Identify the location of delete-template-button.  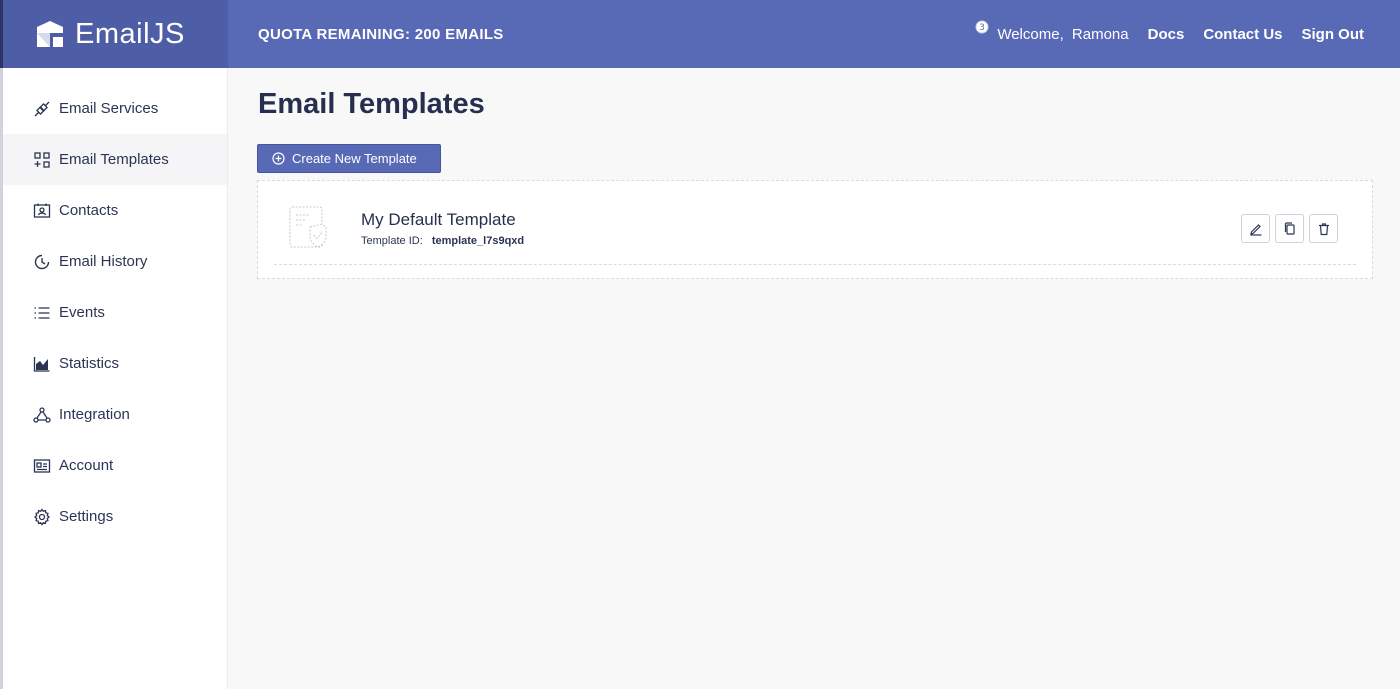
(1323, 228).